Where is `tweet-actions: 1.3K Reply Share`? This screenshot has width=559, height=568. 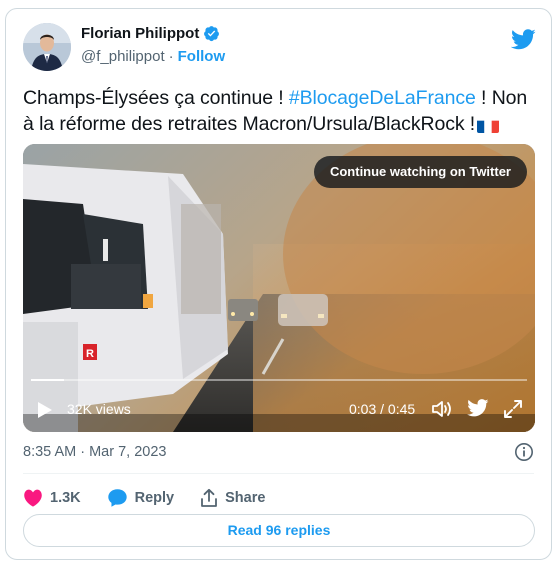 tweet-actions: 1.3K Reply Share is located at coordinates (157, 498).